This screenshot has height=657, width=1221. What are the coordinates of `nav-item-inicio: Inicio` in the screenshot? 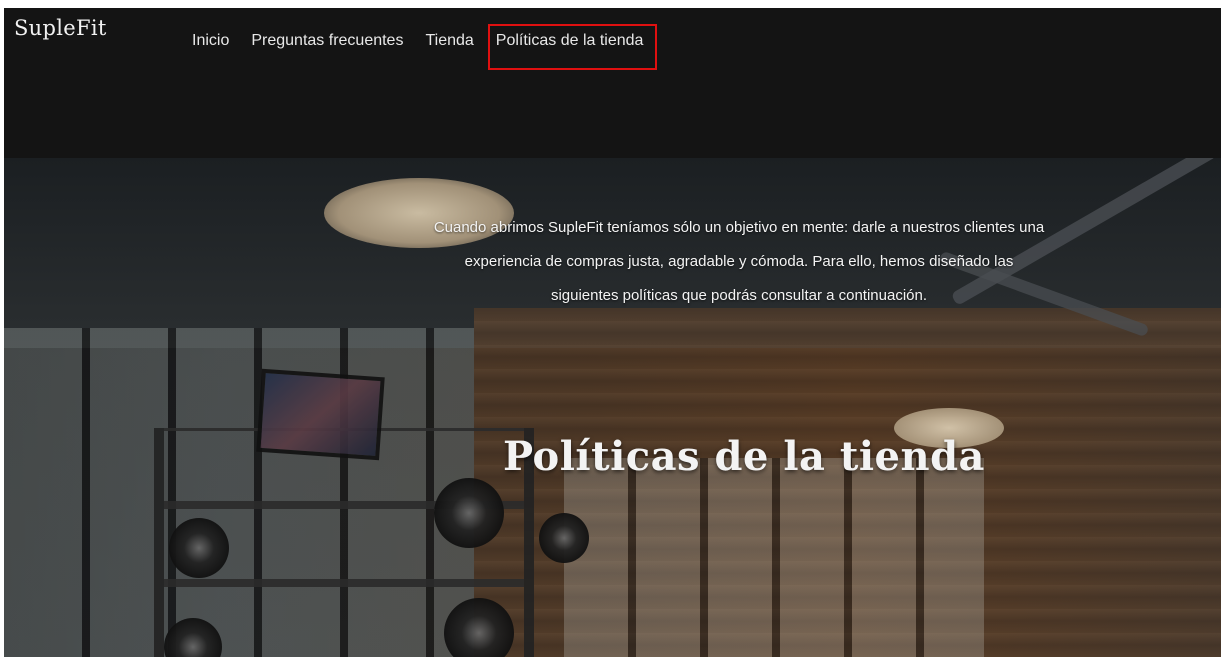 It's located at (210, 41).